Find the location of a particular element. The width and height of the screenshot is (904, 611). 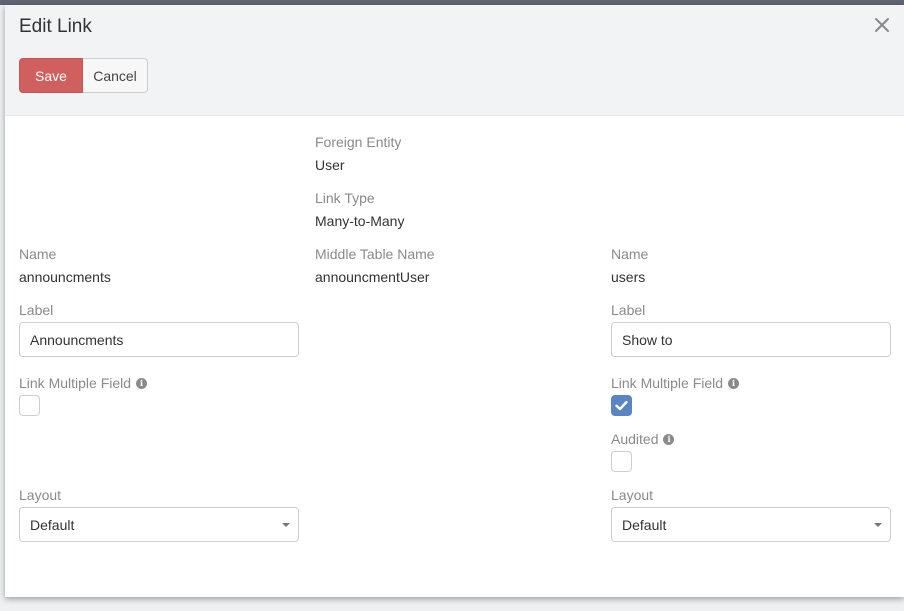

left-name-field: Name announcments is located at coordinates (65, 265).